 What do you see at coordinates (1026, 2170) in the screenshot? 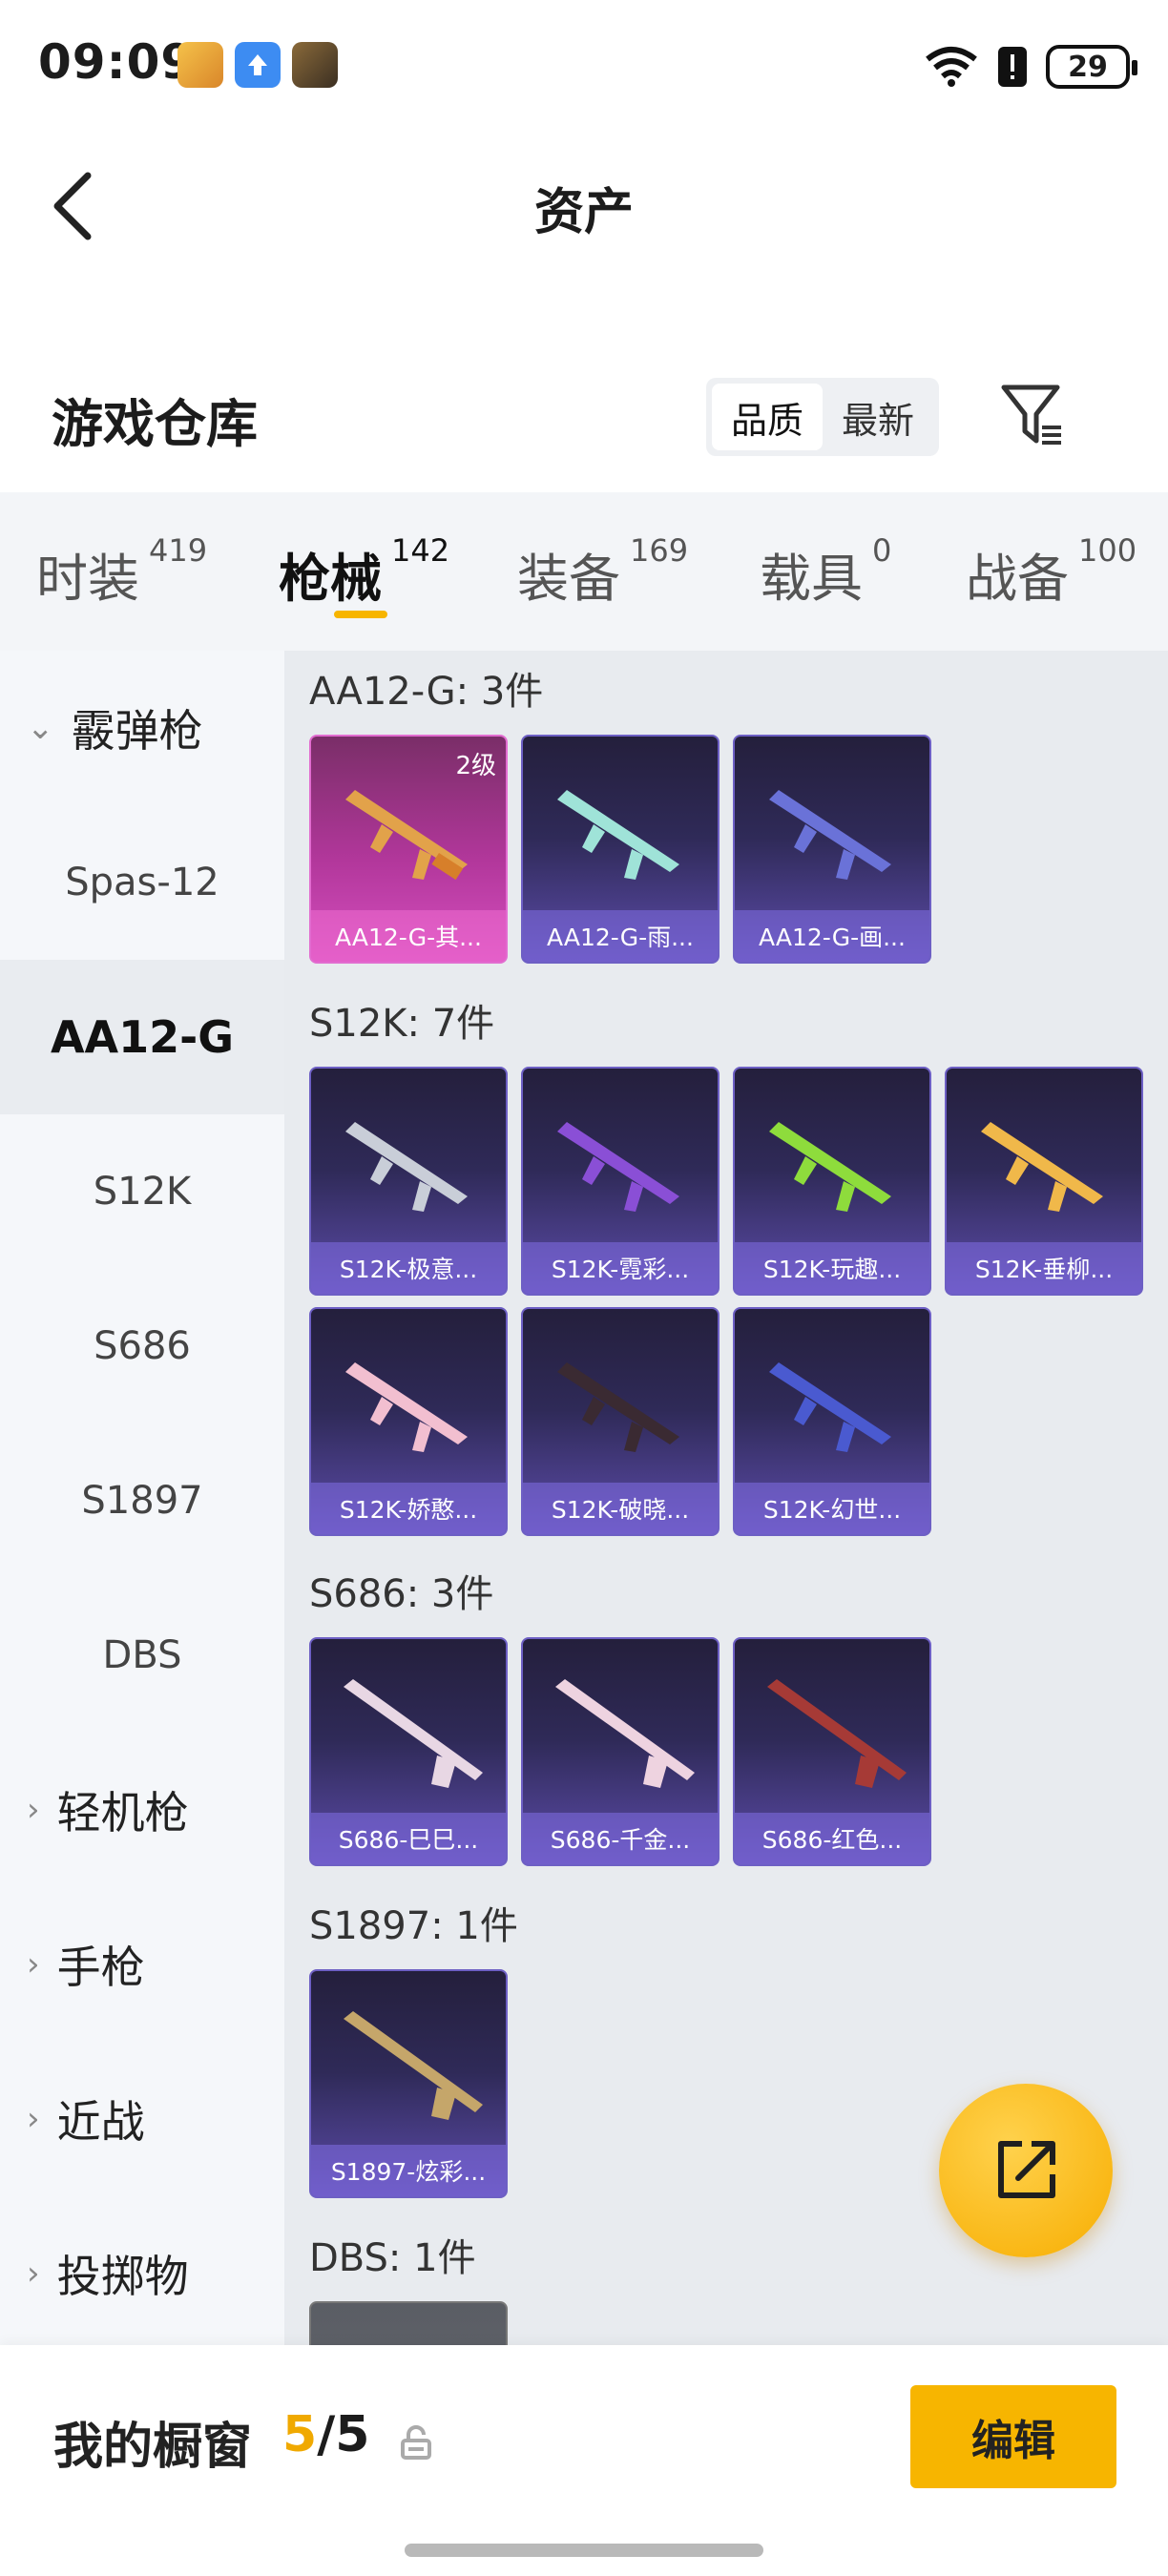
I see `share-button` at bounding box center [1026, 2170].